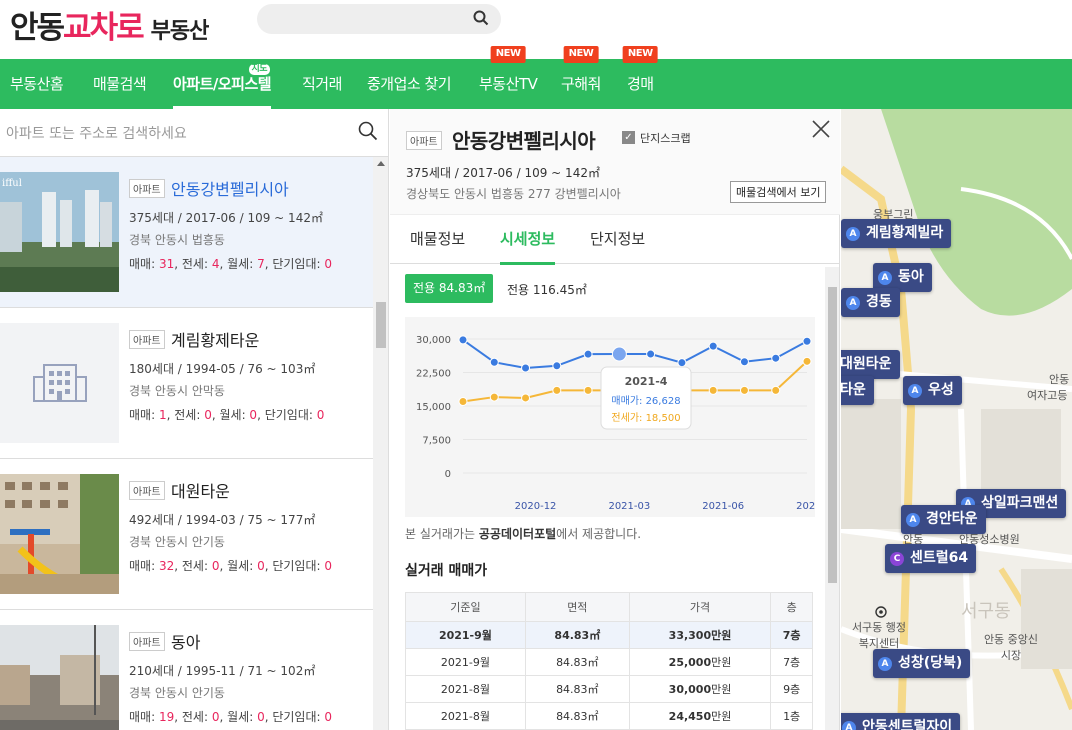 The width and height of the screenshot is (1072, 730). What do you see at coordinates (177, 391) in the screenshot?
I see `apartment-address: 경북 안동시 안막동` at bounding box center [177, 391].